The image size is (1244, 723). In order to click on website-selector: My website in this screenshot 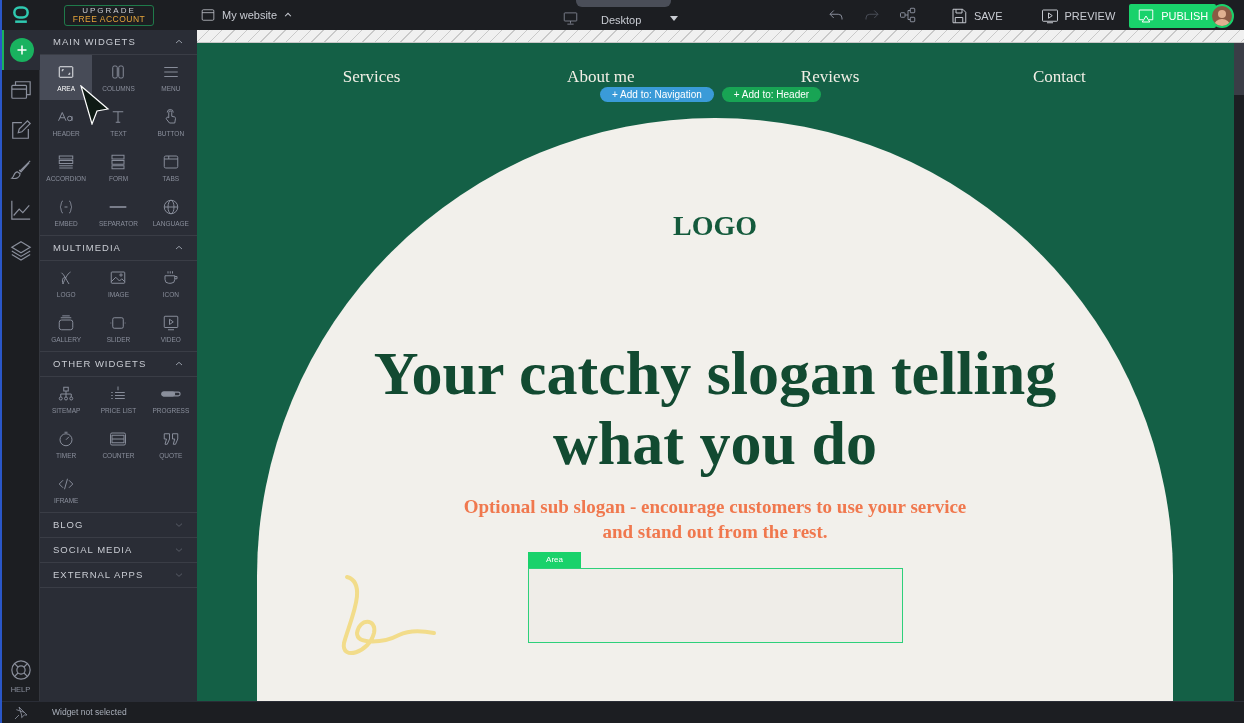, I will do `click(247, 15)`.